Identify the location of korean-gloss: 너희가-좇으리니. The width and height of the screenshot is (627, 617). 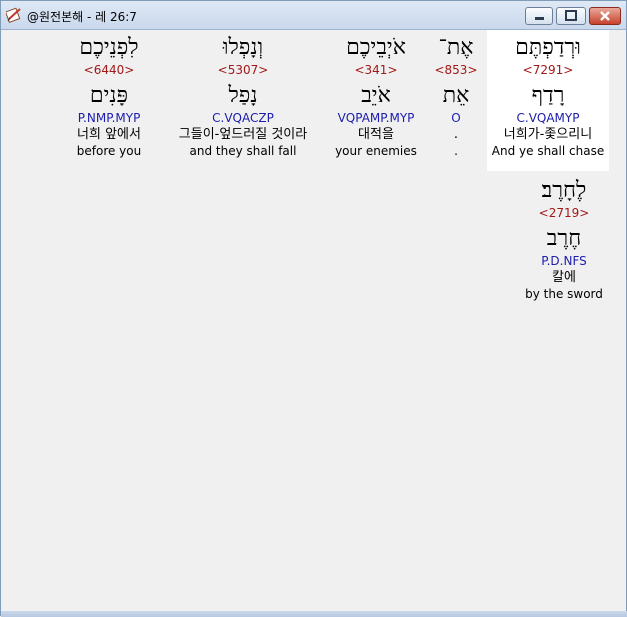
(548, 134).